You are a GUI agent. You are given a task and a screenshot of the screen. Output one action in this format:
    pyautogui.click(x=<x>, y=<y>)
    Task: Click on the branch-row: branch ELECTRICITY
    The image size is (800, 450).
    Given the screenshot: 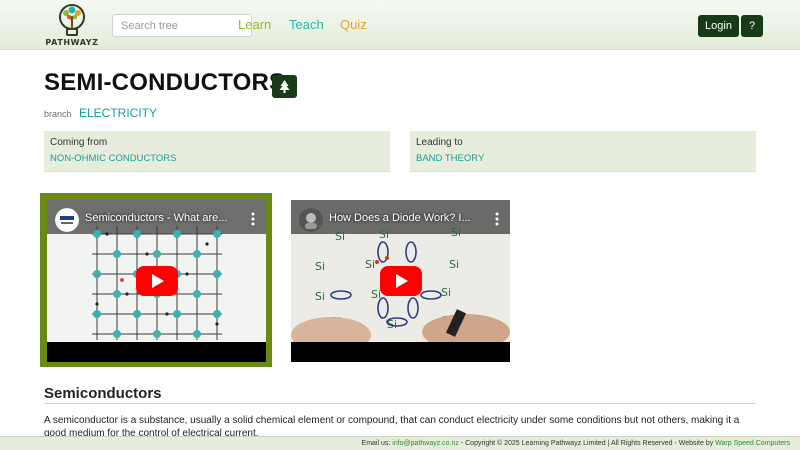 What is the action you would take?
    pyautogui.click(x=100, y=113)
    